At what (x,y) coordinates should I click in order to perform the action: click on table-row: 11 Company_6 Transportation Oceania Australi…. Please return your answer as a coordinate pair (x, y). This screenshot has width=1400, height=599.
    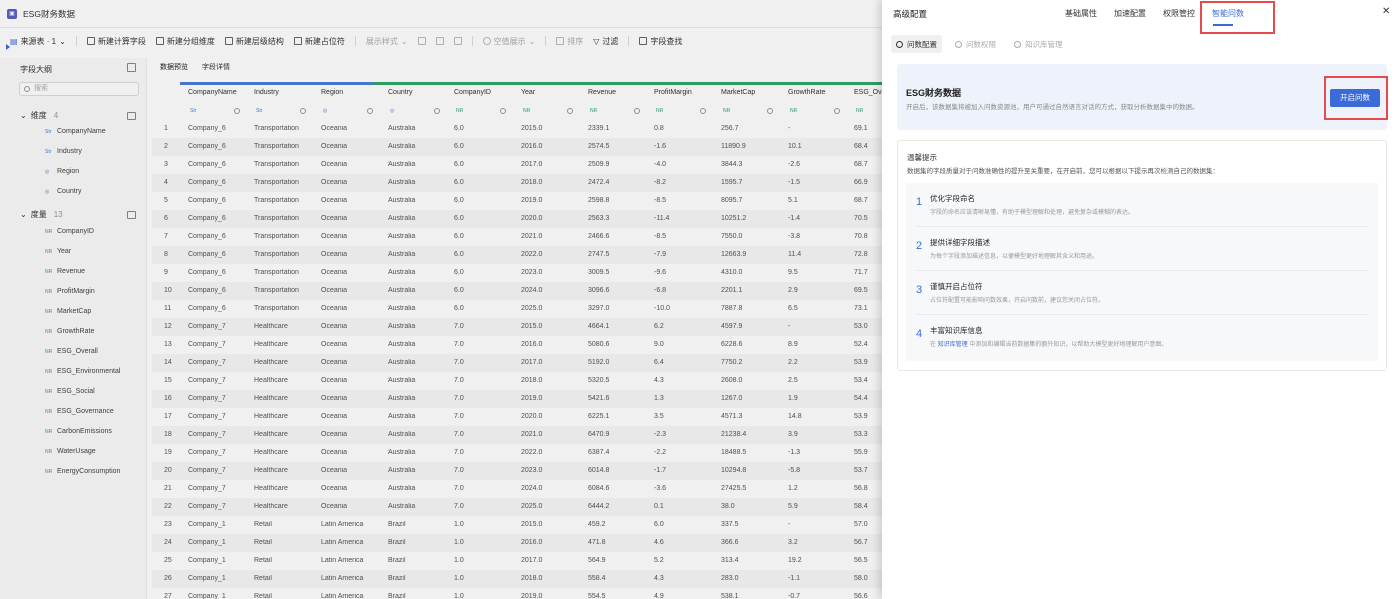
    Looking at the image, I should click on (517, 309).